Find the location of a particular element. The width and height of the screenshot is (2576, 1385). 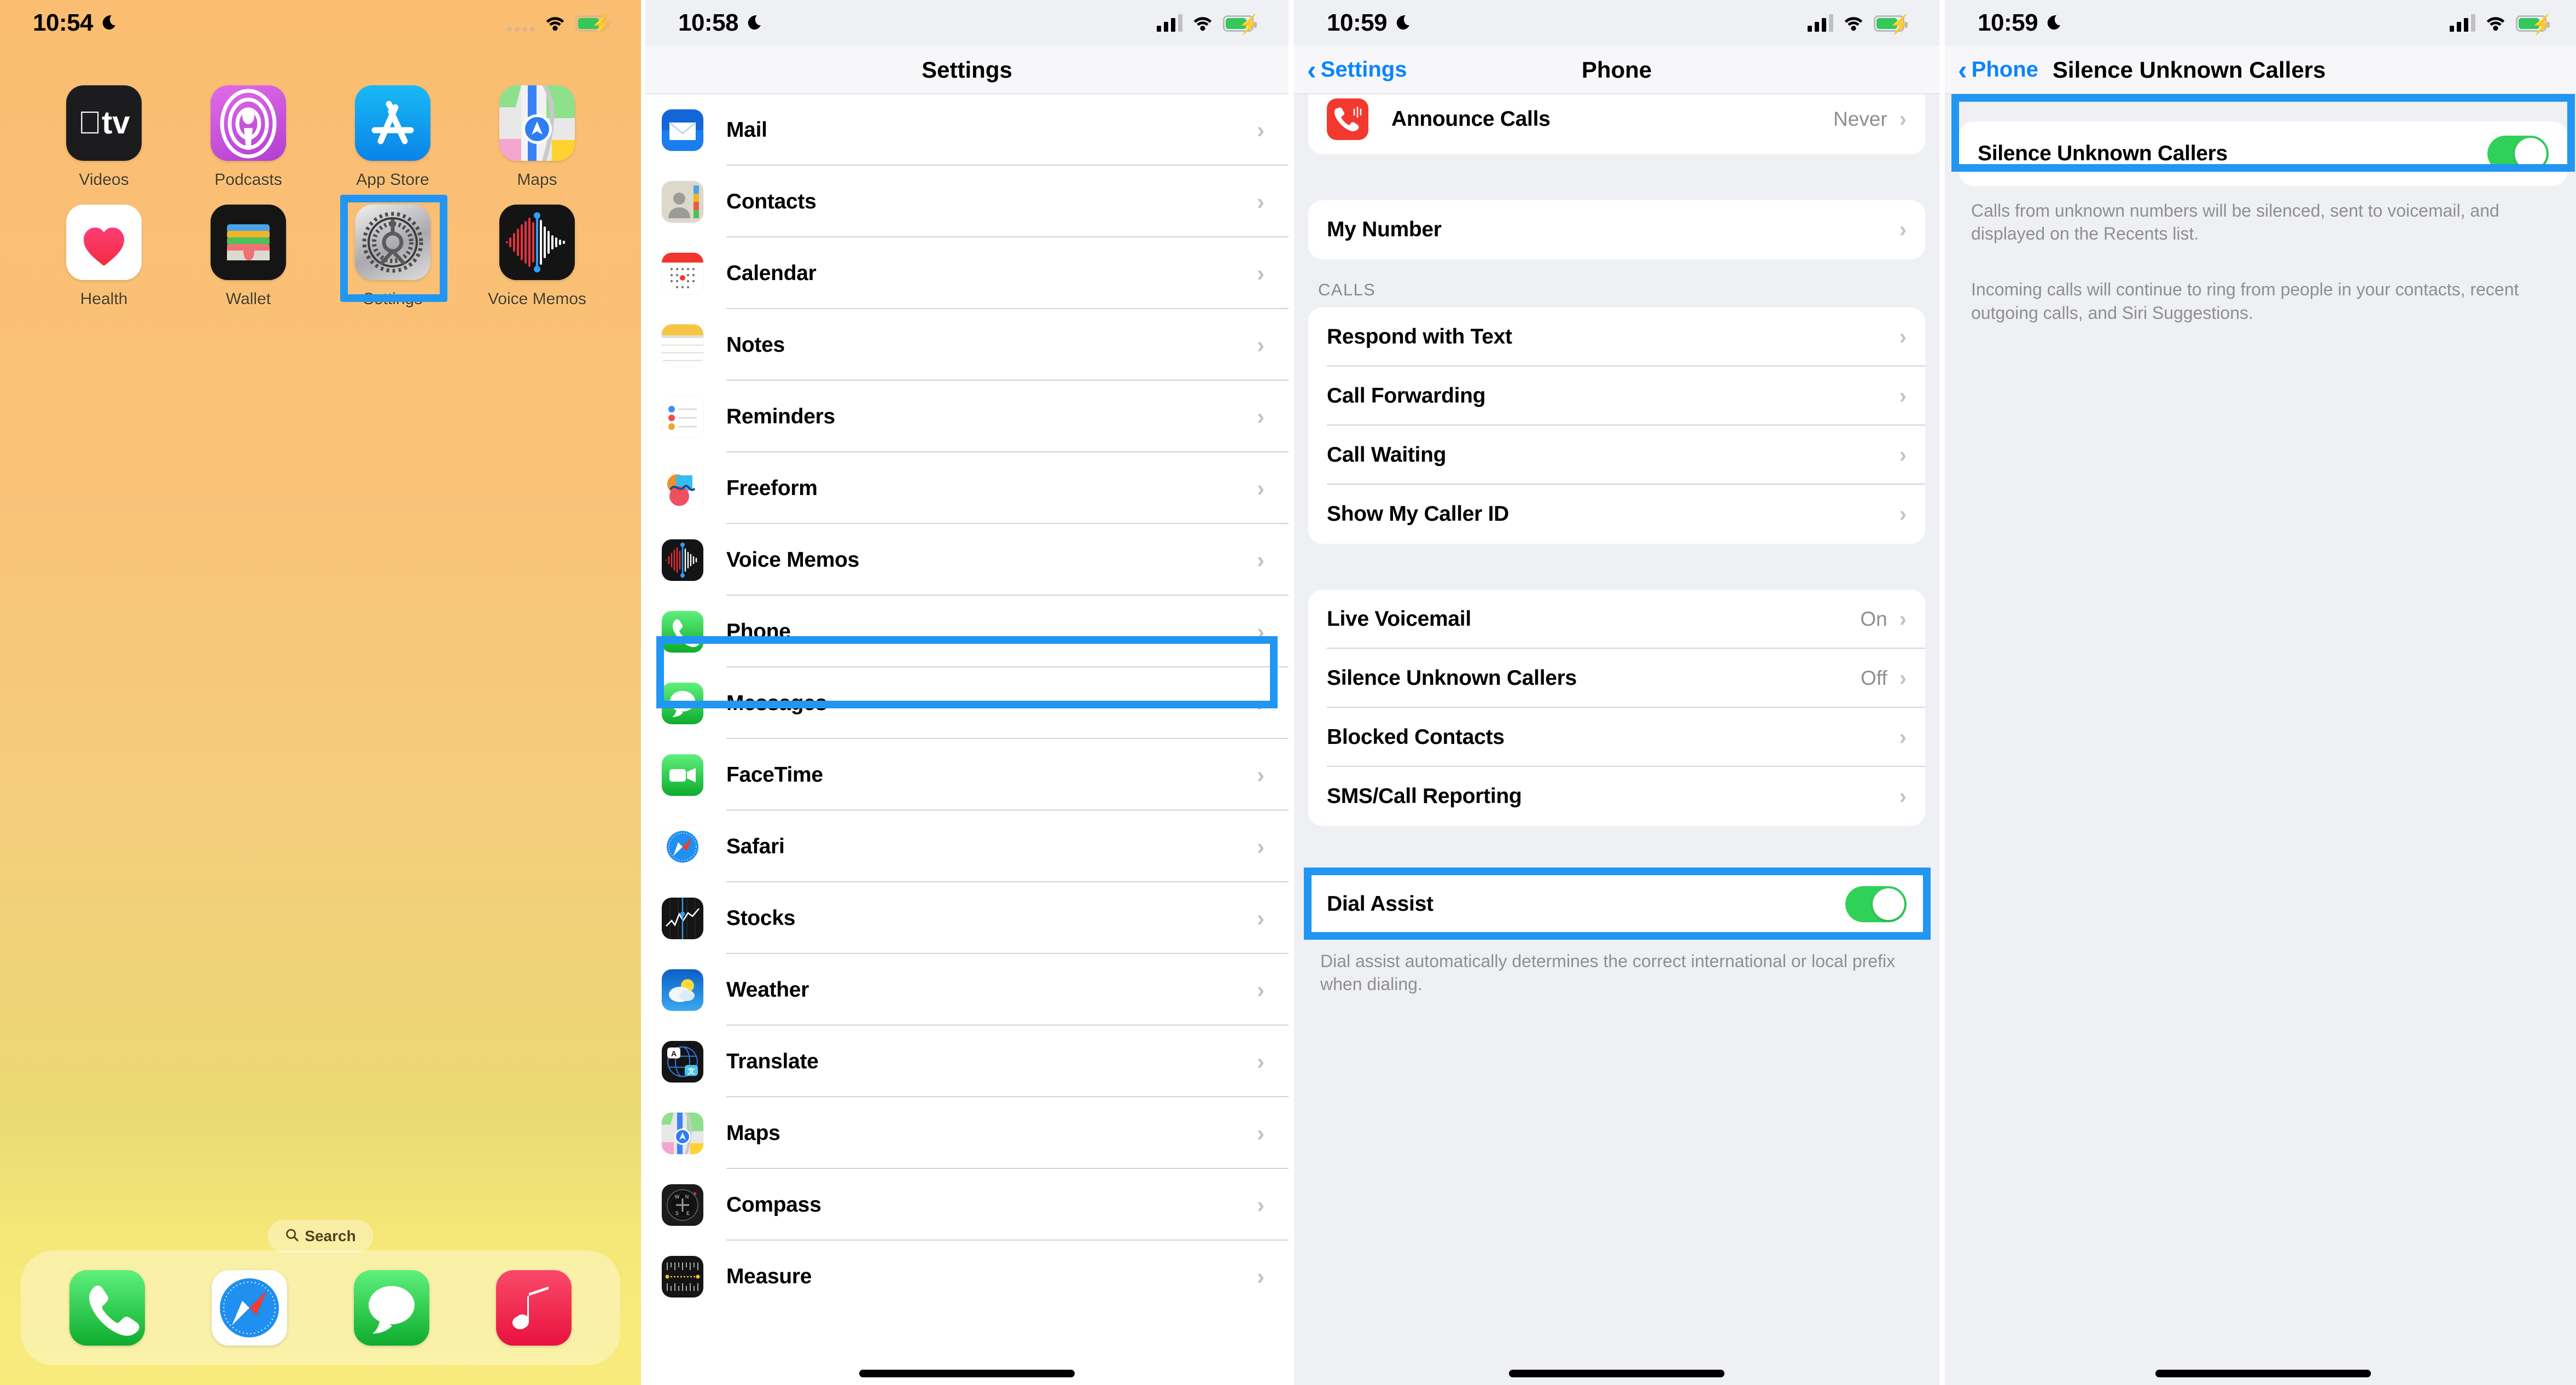

settings-row-weather: Weather › is located at coordinates (967, 990).